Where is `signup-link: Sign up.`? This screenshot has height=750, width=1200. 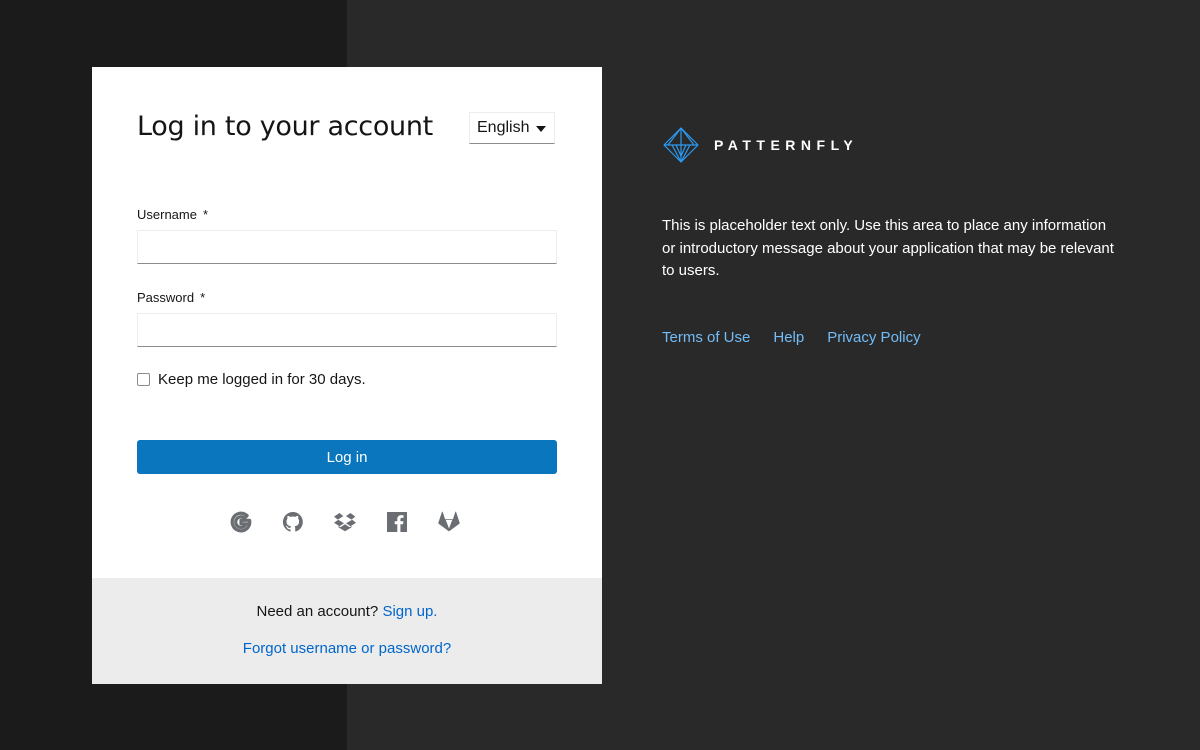 signup-link: Sign up. is located at coordinates (409, 611).